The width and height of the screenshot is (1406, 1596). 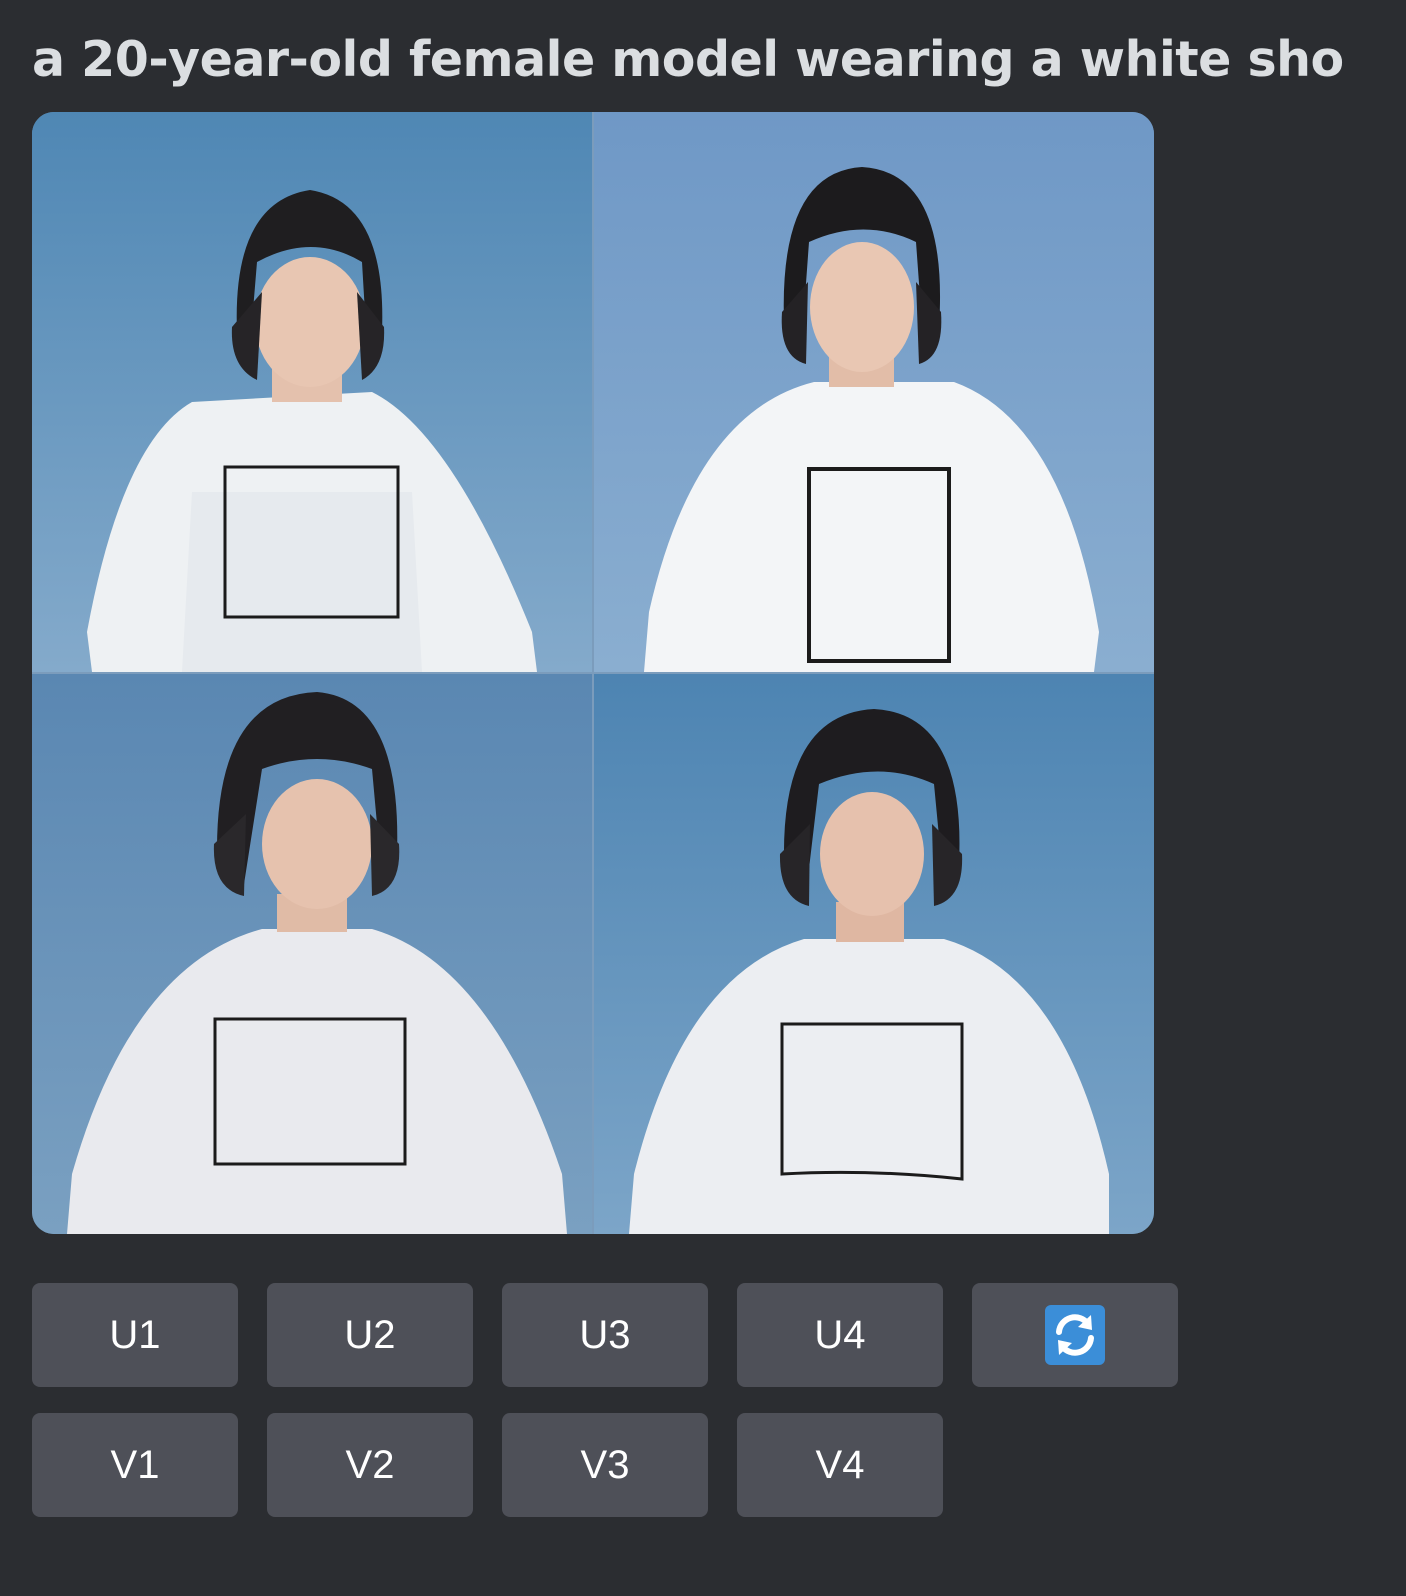 I want to click on upscale-button-1: U1, so click(x=135, y=1335).